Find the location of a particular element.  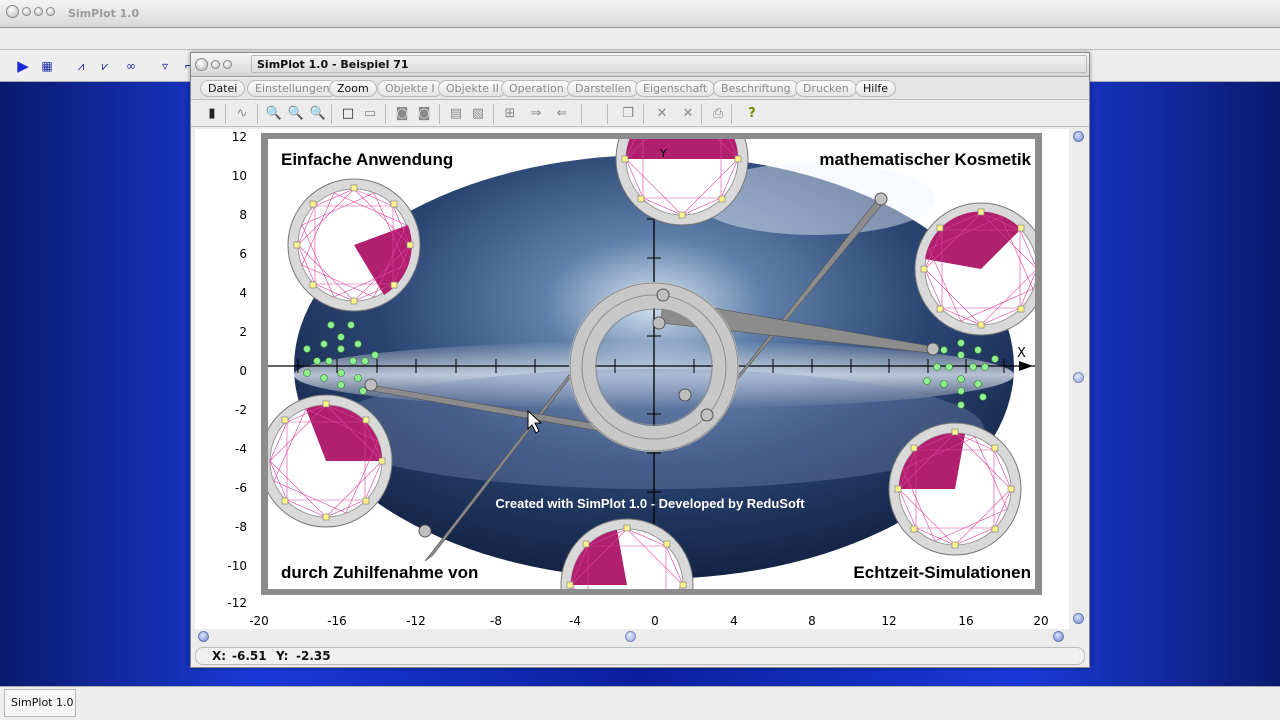

vertical-scrollbar is located at coordinates (1079, 379).